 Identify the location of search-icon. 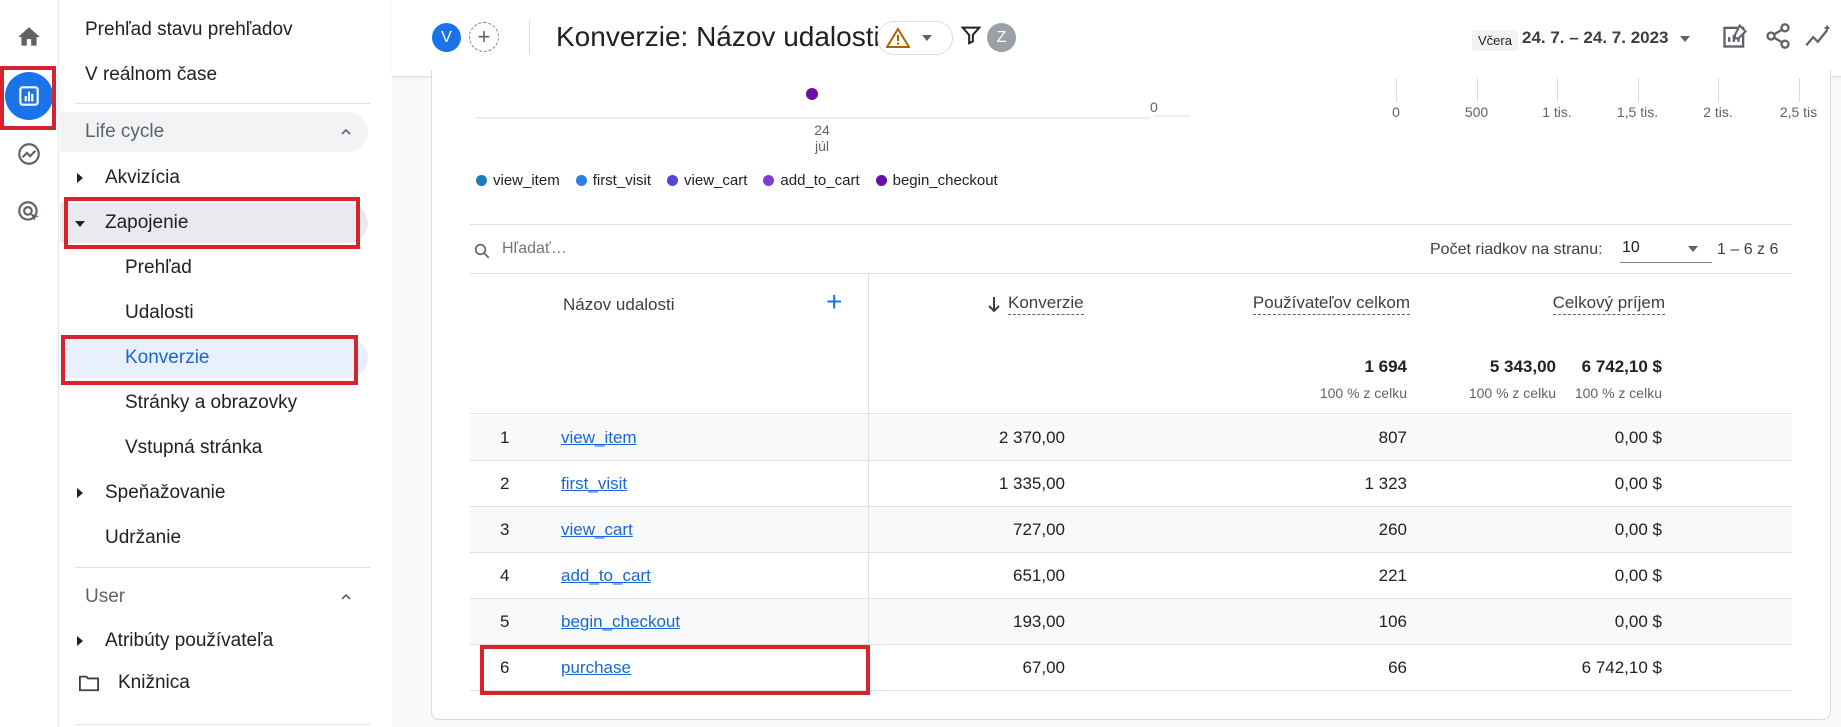
(482, 251).